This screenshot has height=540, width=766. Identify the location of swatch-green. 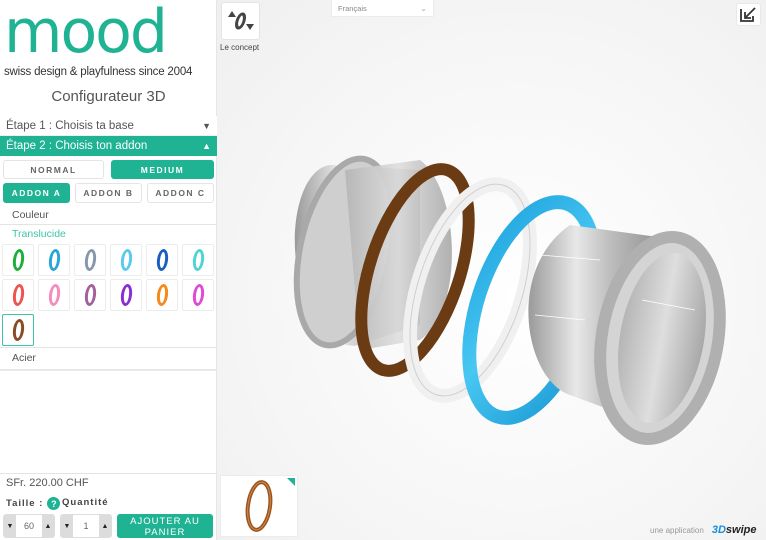
(18, 260).